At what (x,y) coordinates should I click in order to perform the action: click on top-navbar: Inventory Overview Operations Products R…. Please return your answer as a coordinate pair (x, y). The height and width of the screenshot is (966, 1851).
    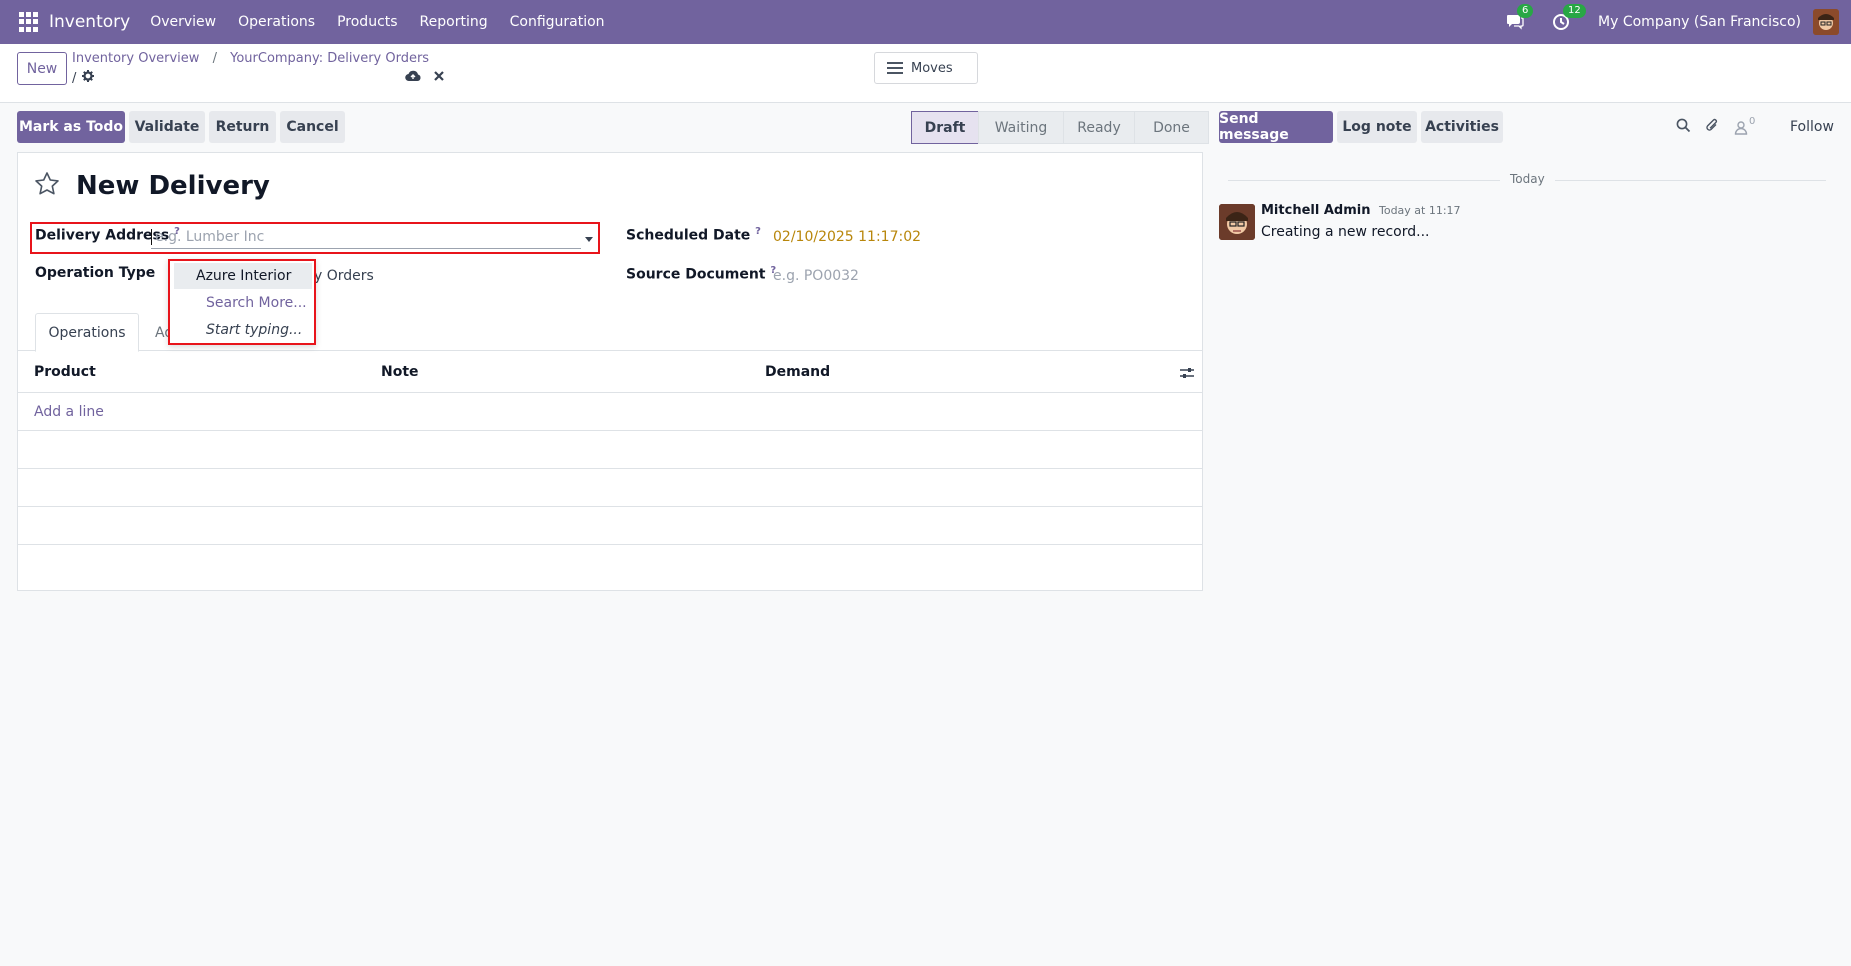
    Looking at the image, I should click on (925, 22).